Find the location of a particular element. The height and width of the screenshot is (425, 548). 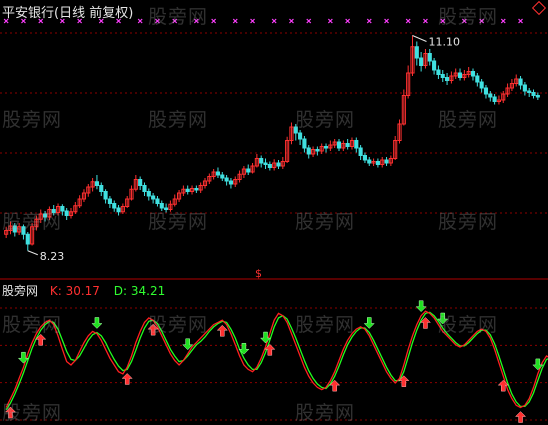

dollar-marker-icon: $ is located at coordinates (258, 273).